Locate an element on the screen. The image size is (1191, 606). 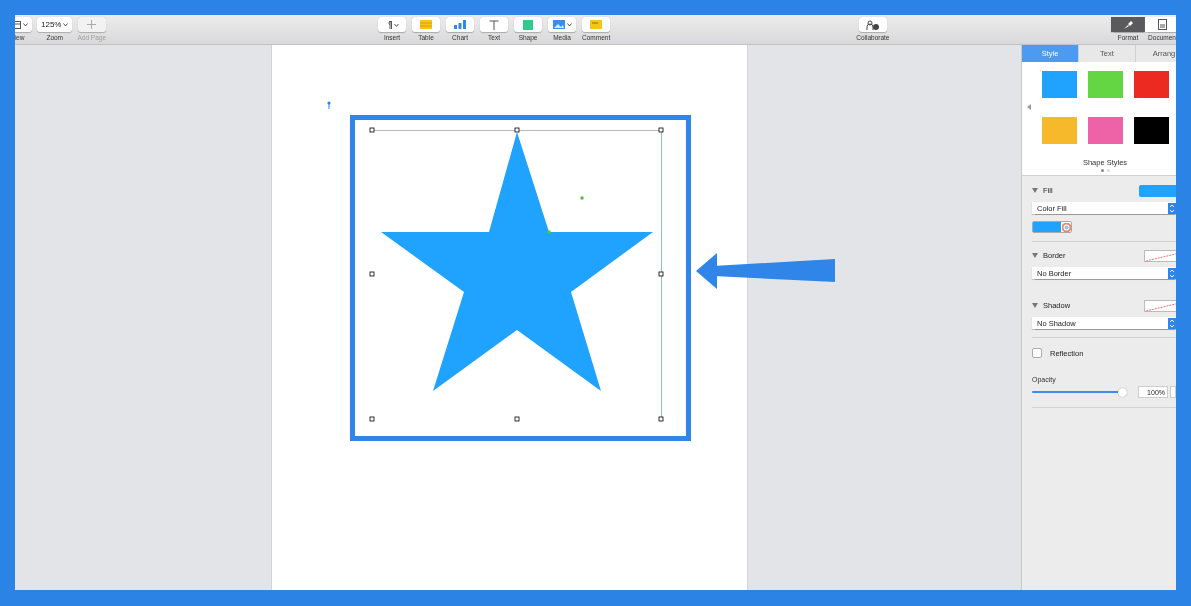
square-icon is located at coordinates (528, 24).